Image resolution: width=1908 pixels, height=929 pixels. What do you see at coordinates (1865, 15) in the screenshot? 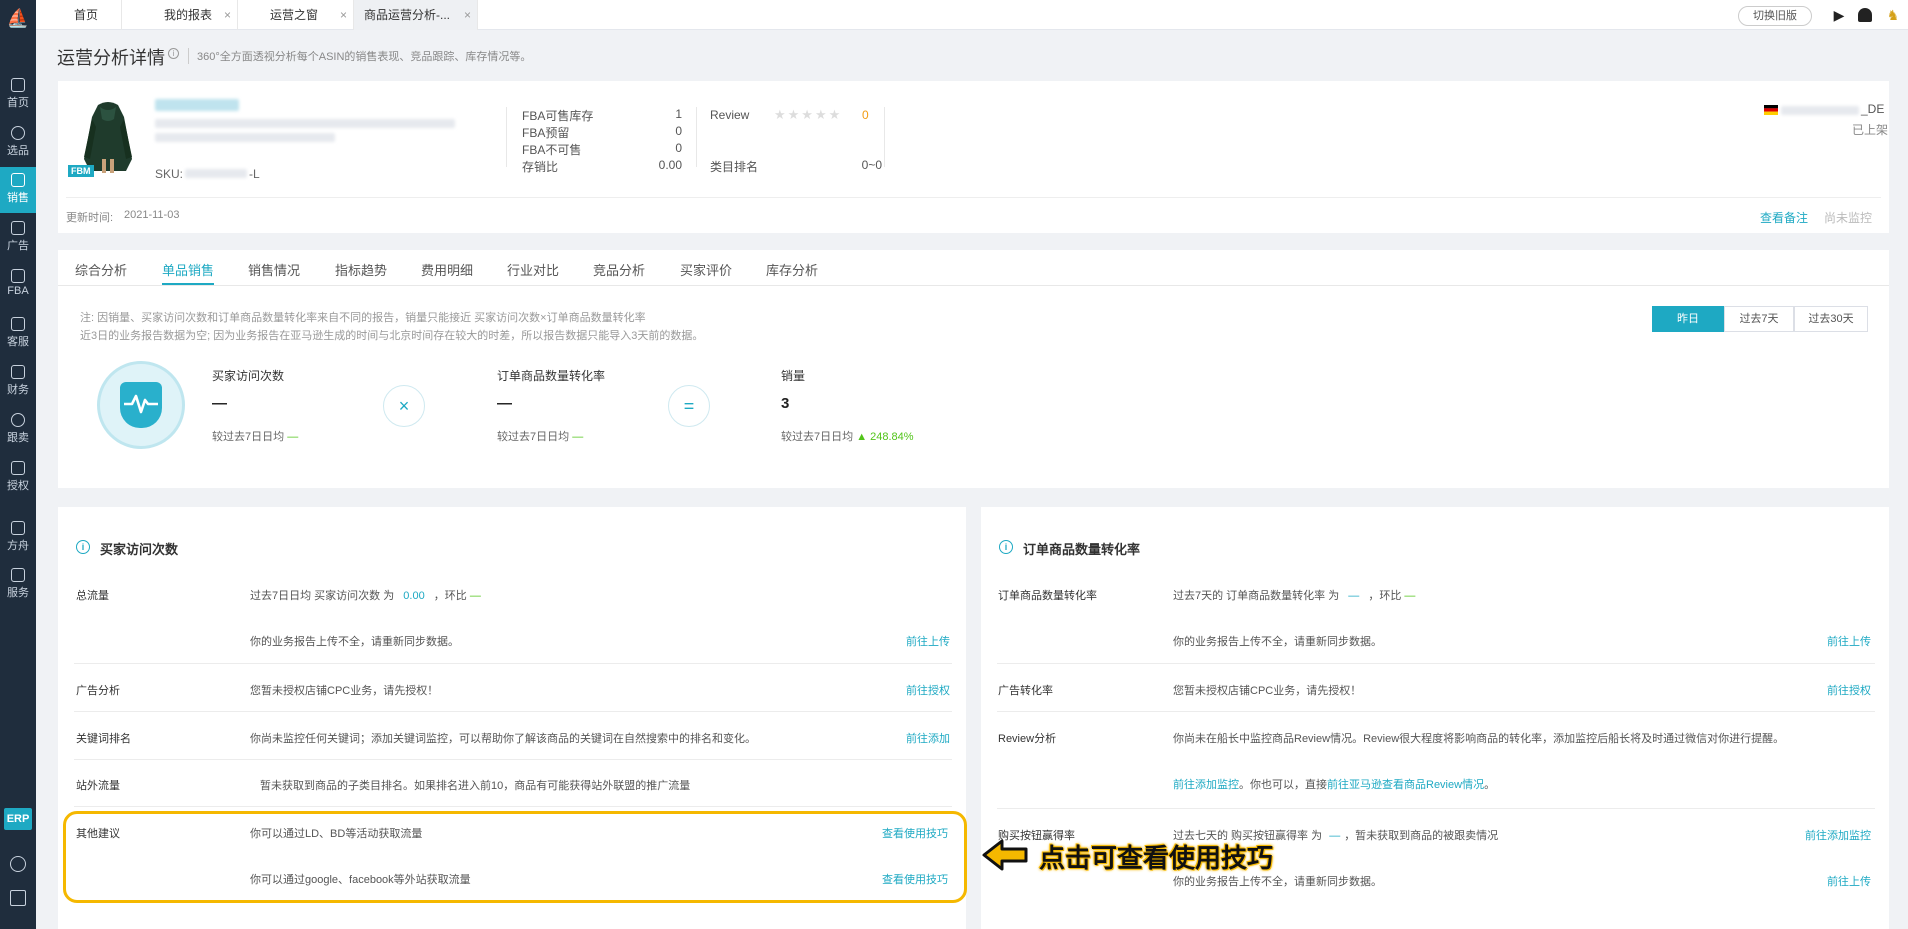
I see `bell-icon` at bounding box center [1865, 15].